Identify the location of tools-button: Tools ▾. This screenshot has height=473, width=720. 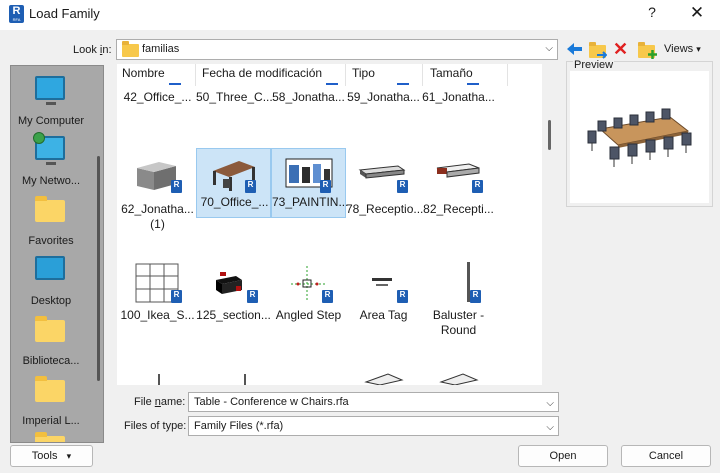
(51, 456).